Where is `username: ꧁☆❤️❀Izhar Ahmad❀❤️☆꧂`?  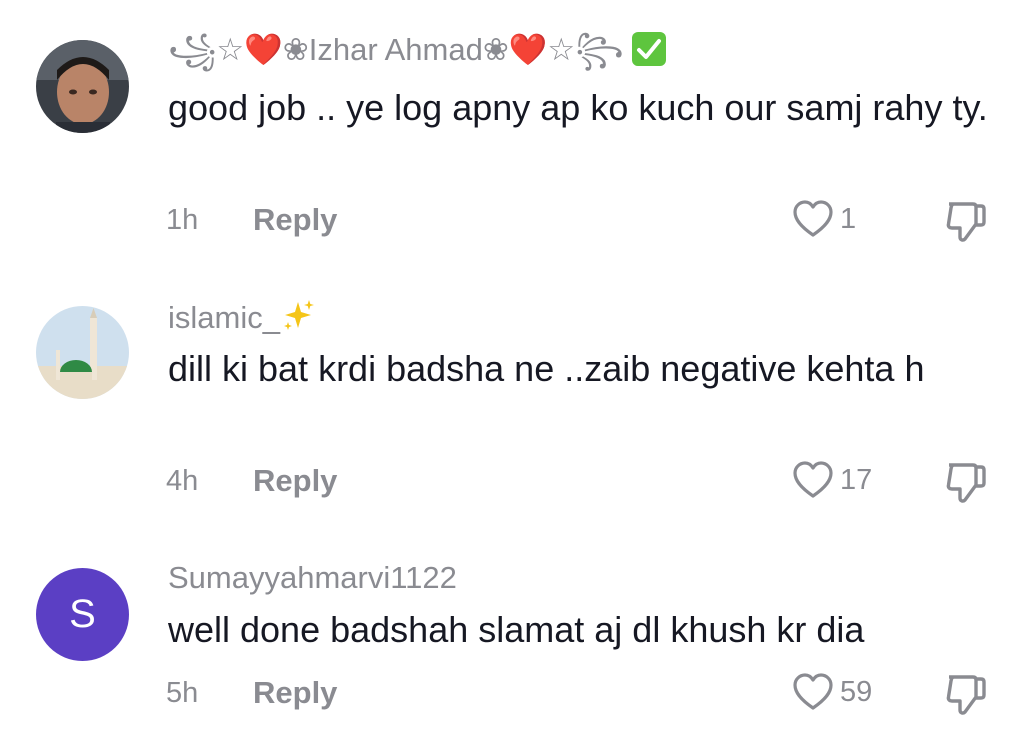
username: ꧁☆❤️❀Izhar Ahmad❀❤️☆꧂ is located at coordinates (417, 50).